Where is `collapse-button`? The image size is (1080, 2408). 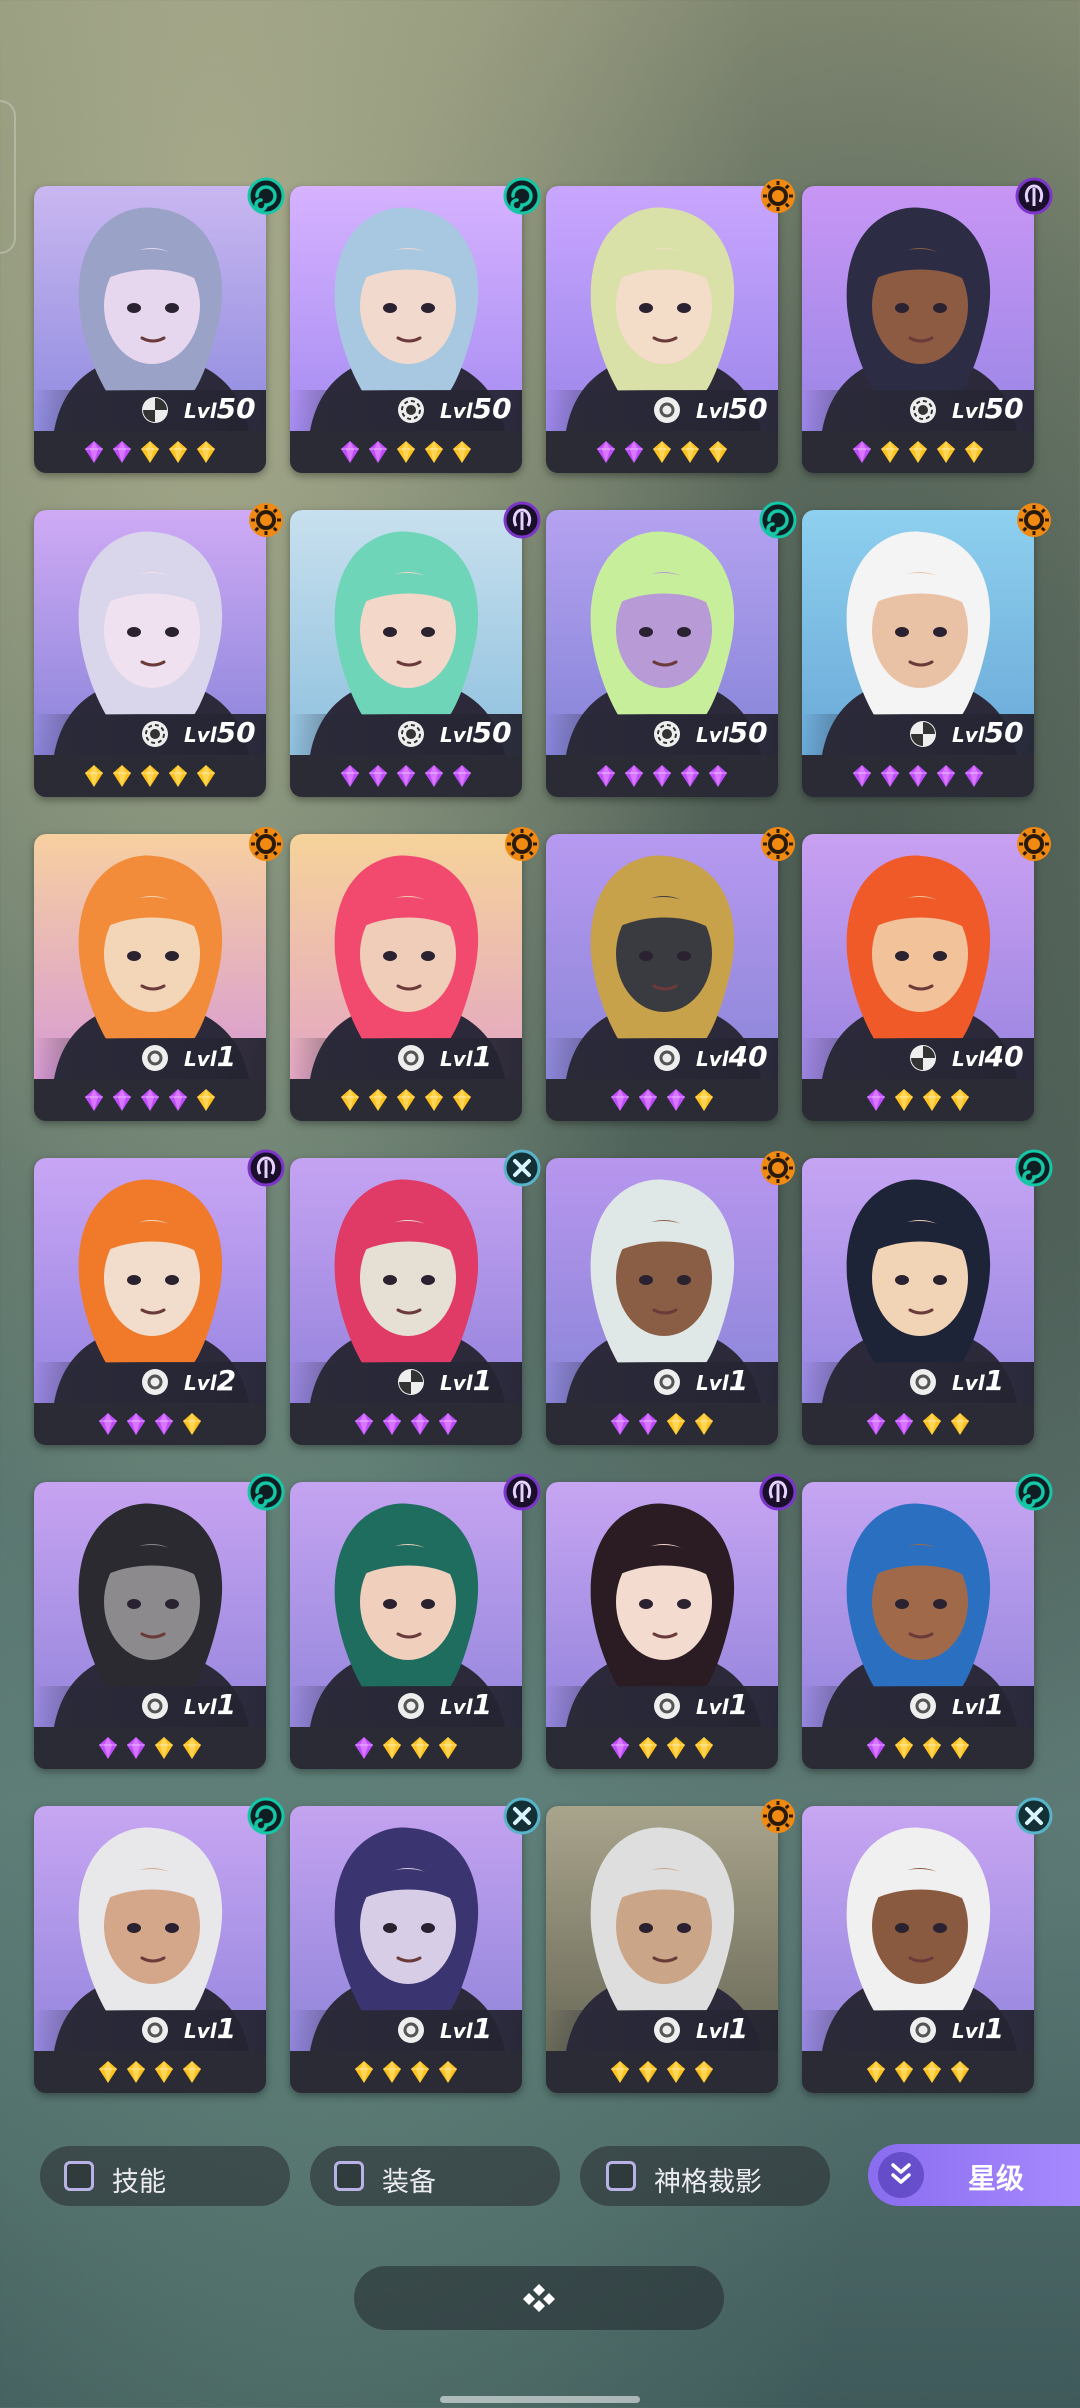 collapse-button is located at coordinates (539, 2298).